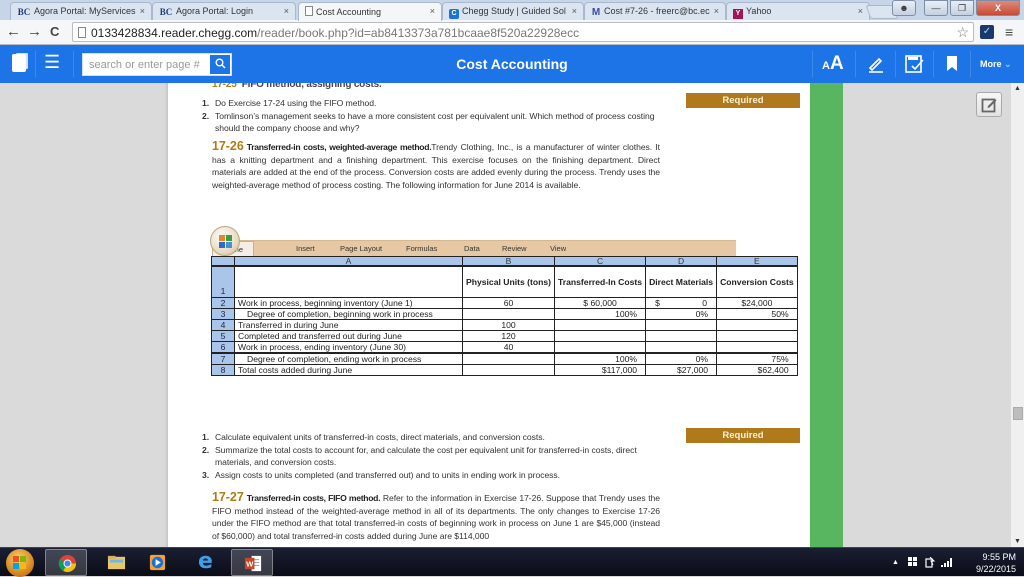  What do you see at coordinates (223, 335) in the screenshot?
I see `row-number: 5` at bounding box center [223, 335].